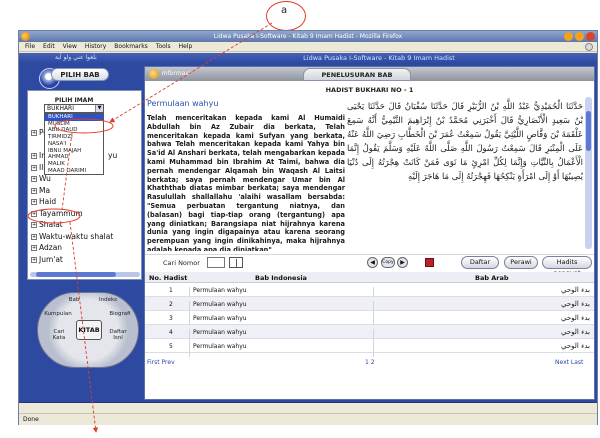  What do you see at coordinates (216, 262) in the screenshot?
I see `cari-nomor-input` at bounding box center [216, 262].